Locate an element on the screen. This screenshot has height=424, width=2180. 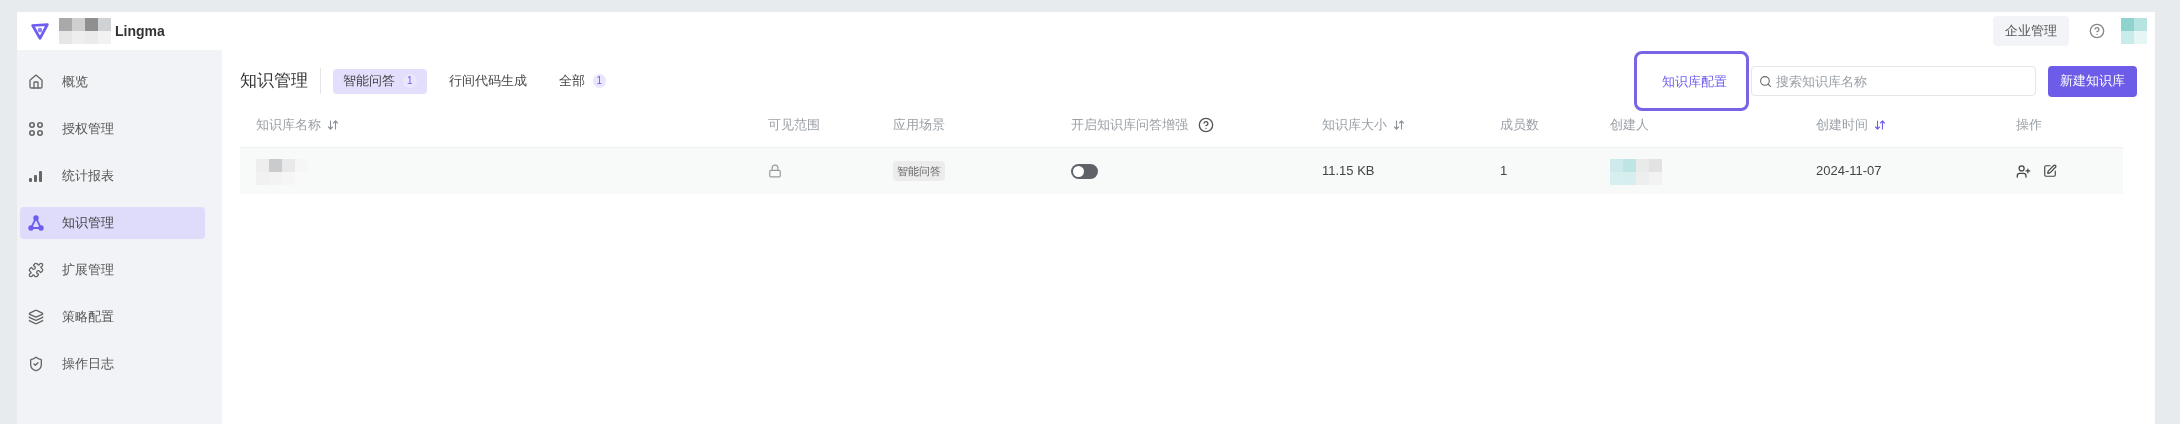
column-header: 操作 is located at coordinates (2029, 125).